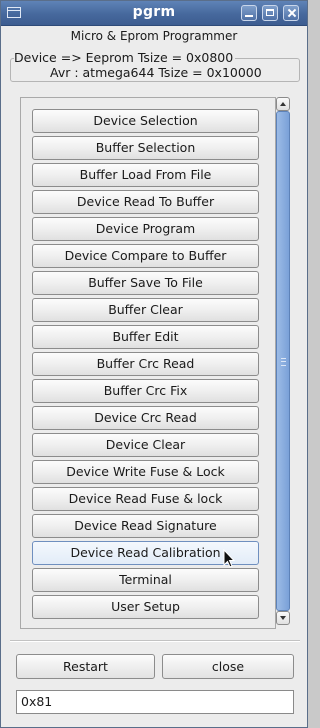 The image size is (320, 728). What do you see at coordinates (125, 57) in the screenshot?
I see `device-info-label: Device => Eeprom Tsize = 0x0800` at bounding box center [125, 57].